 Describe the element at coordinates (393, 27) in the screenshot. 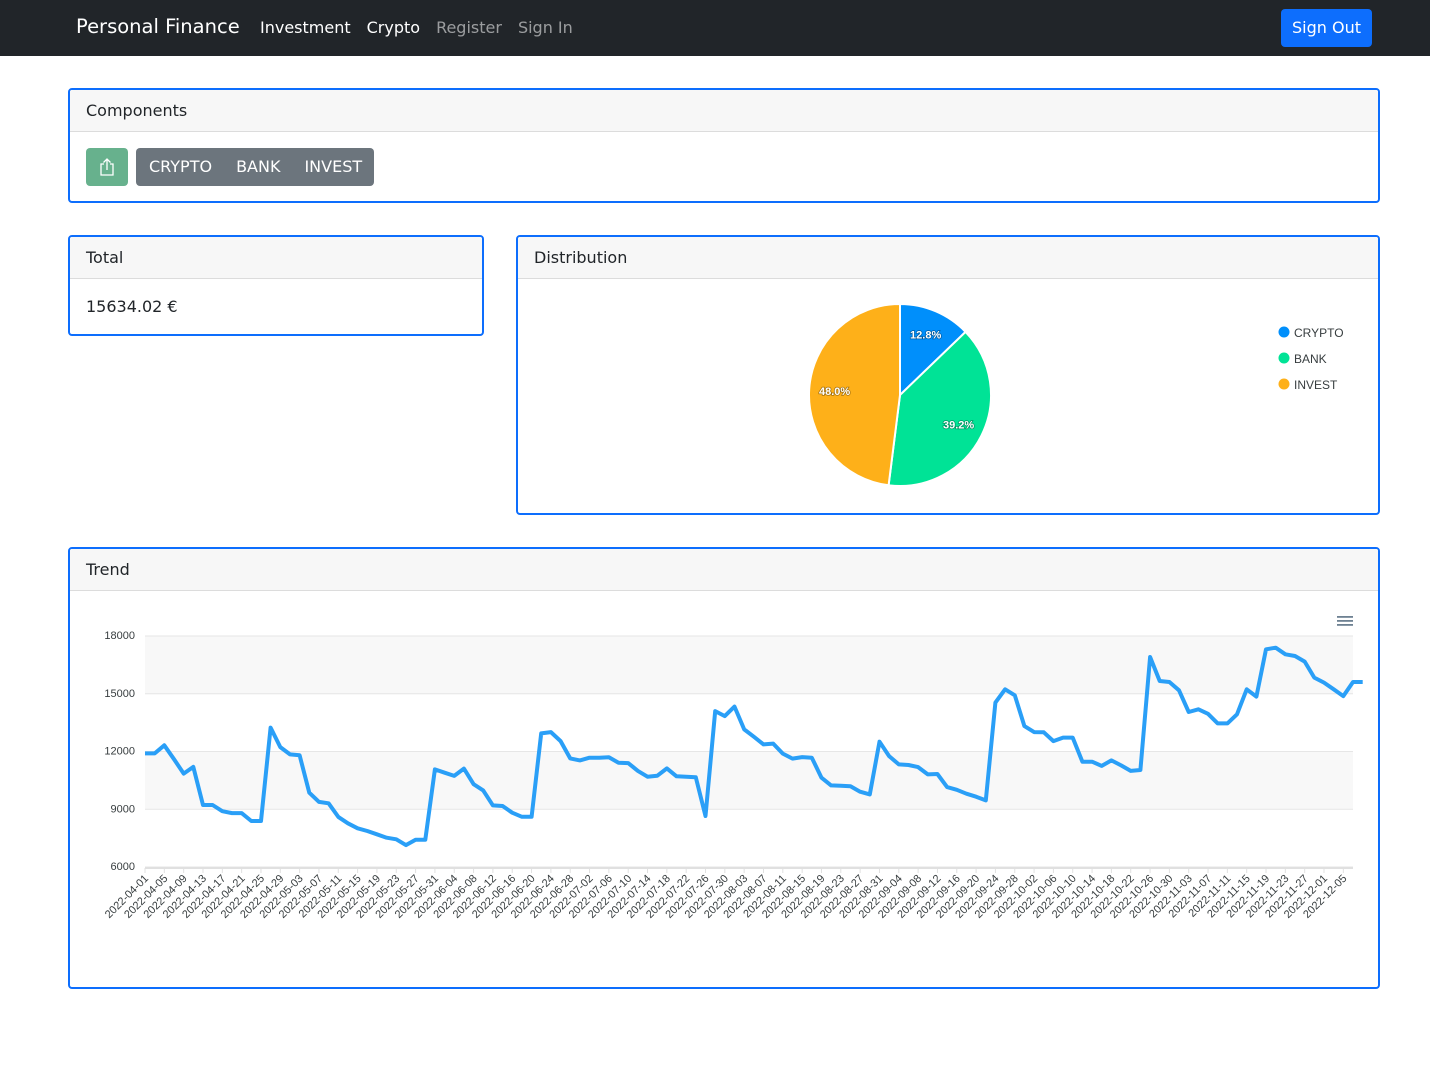

I see `nav-link-crypto: Crypto` at that location.